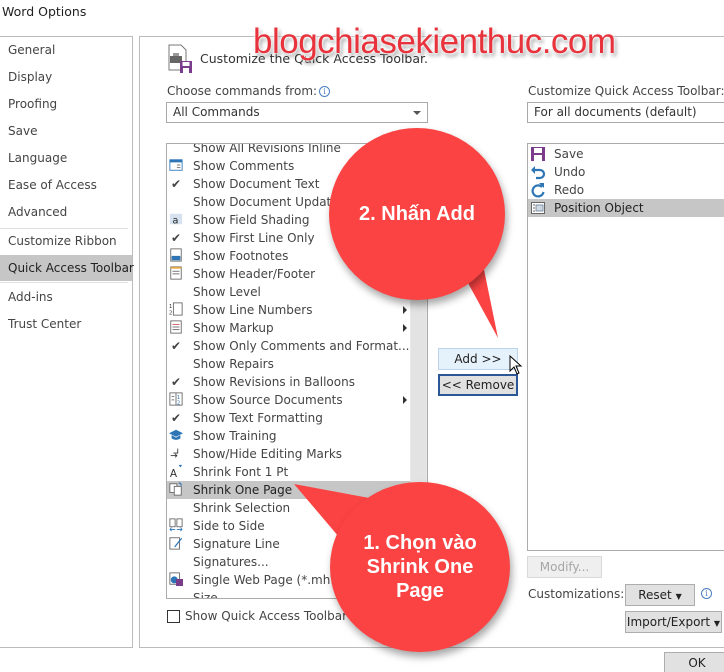  I want to click on show-below-ribbon-checkbox, so click(173, 616).